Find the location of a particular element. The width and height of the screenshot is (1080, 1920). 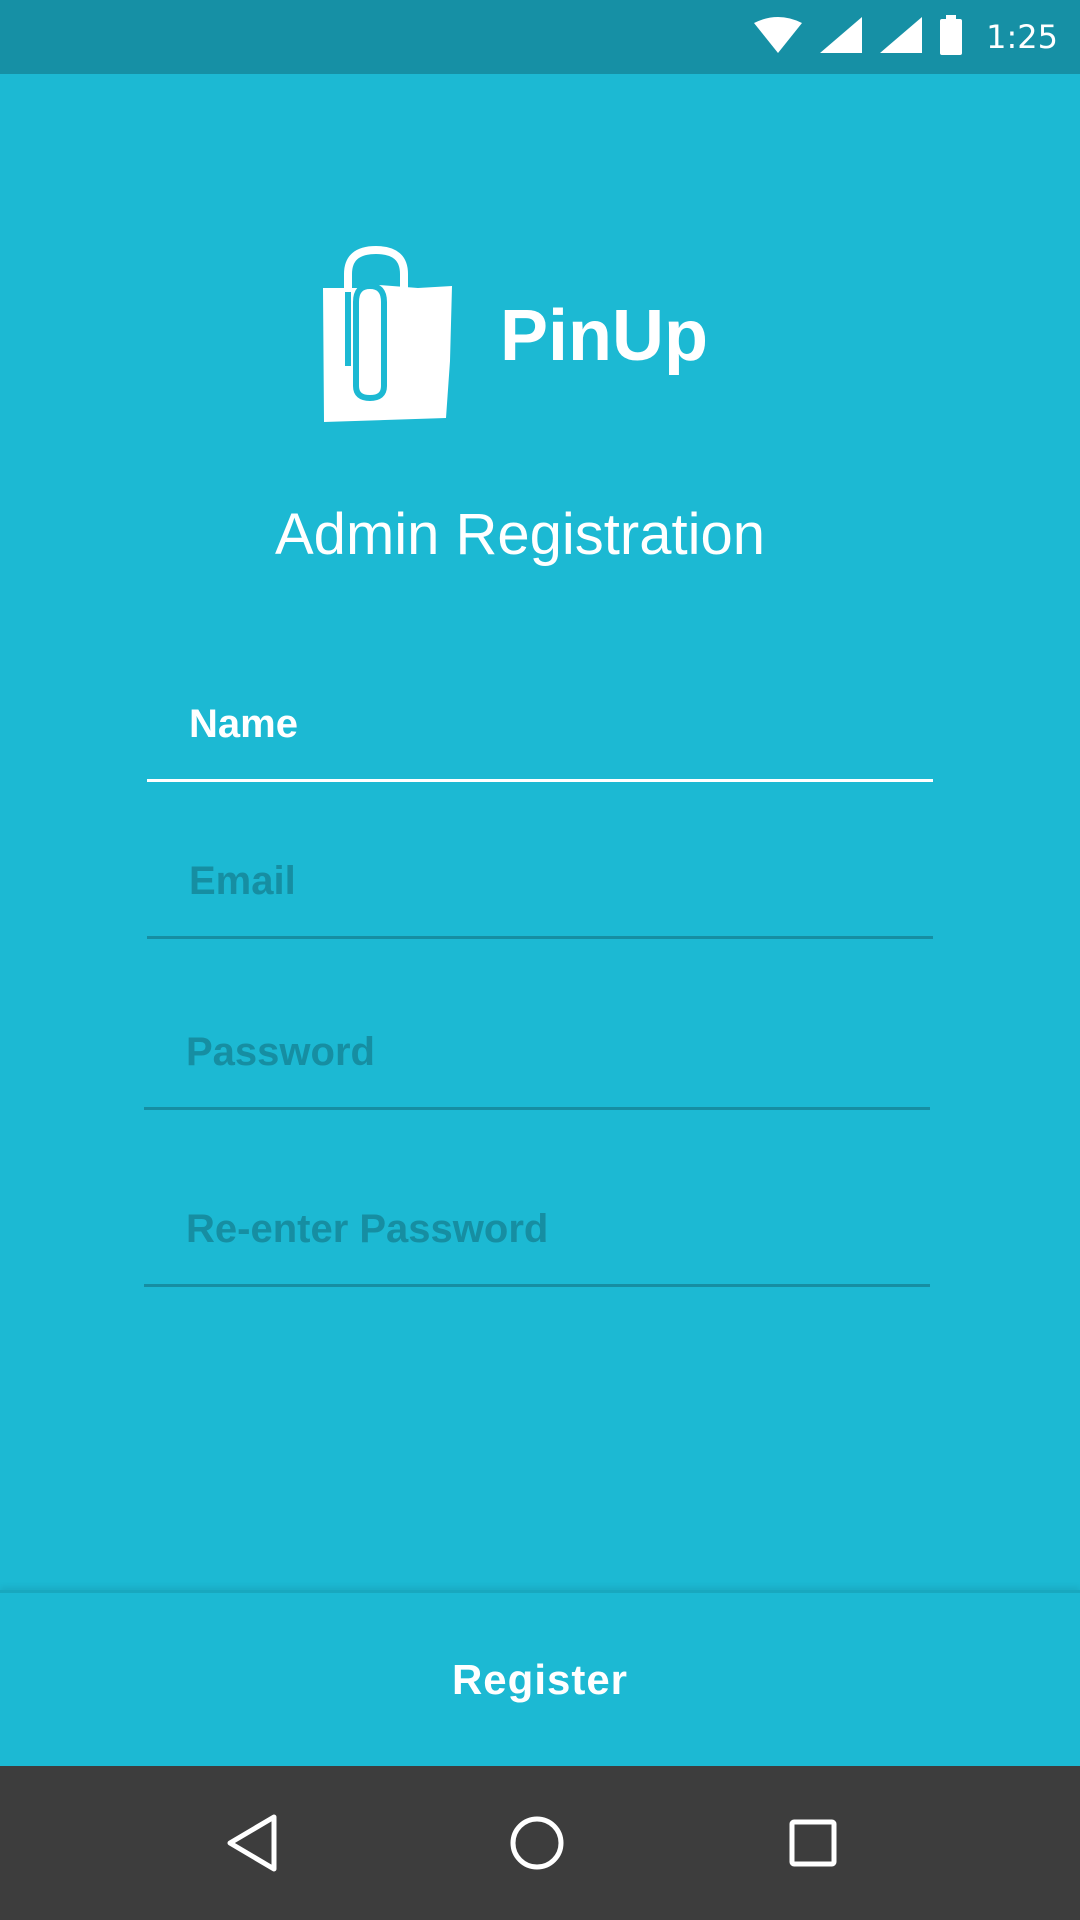

confirm-password-field-underline is located at coordinates (537, 1285).